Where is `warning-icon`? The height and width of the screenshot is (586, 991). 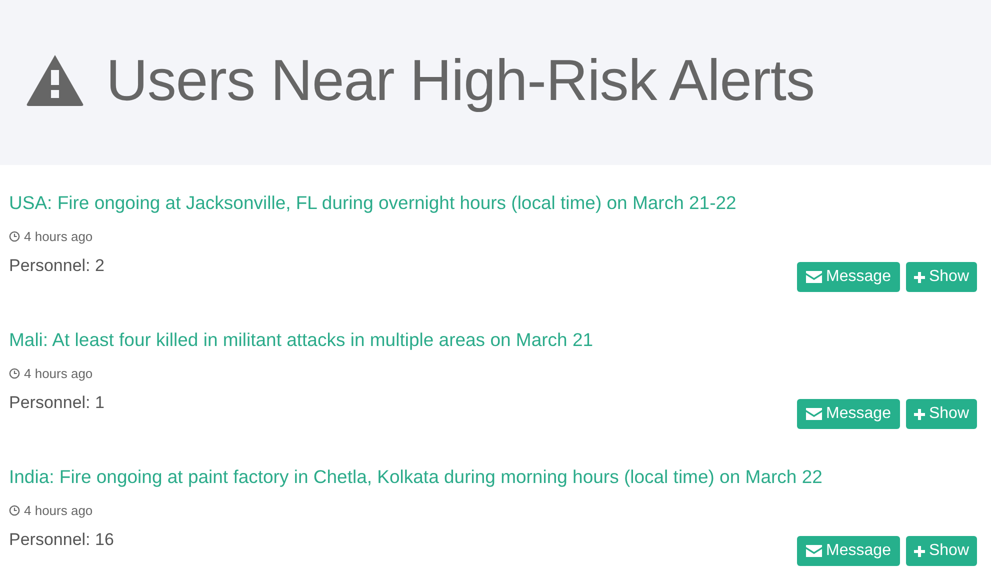 warning-icon is located at coordinates (55, 80).